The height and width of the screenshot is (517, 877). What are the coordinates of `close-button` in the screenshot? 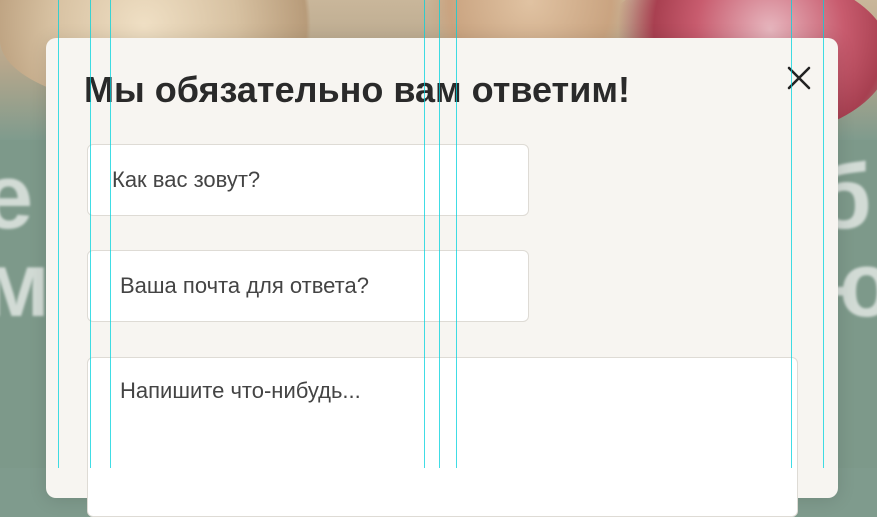 It's located at (799, 78).